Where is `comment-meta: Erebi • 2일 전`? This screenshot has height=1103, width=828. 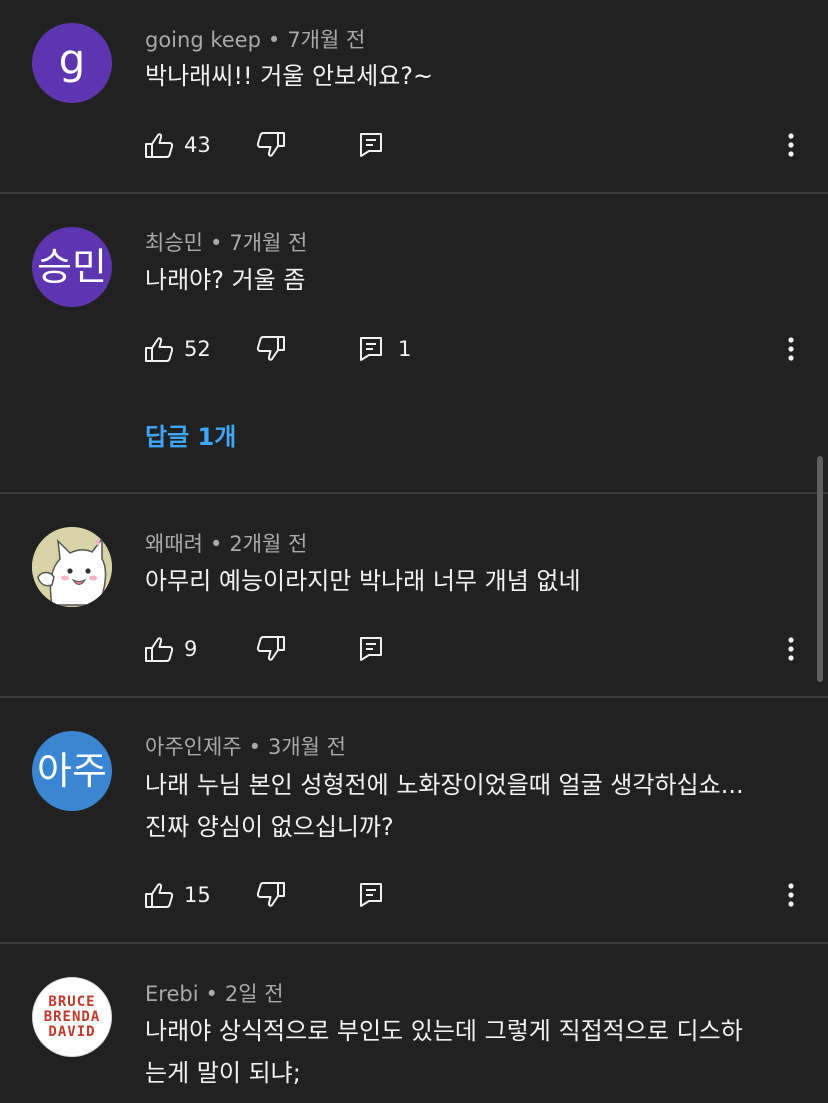
comment-meta: Erebi • 2일 전 is located at coordinates (214, 993).